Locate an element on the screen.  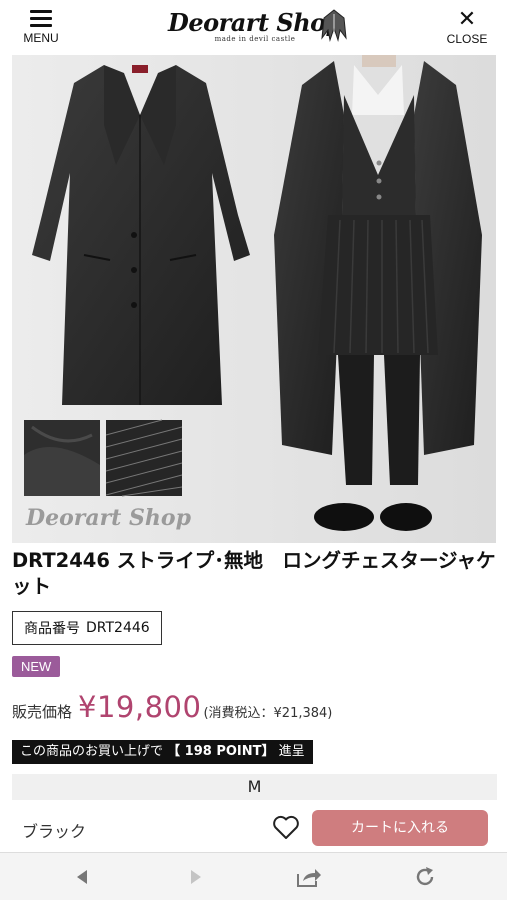
price-label: 販売価格 is located at coordinates (42, 712).